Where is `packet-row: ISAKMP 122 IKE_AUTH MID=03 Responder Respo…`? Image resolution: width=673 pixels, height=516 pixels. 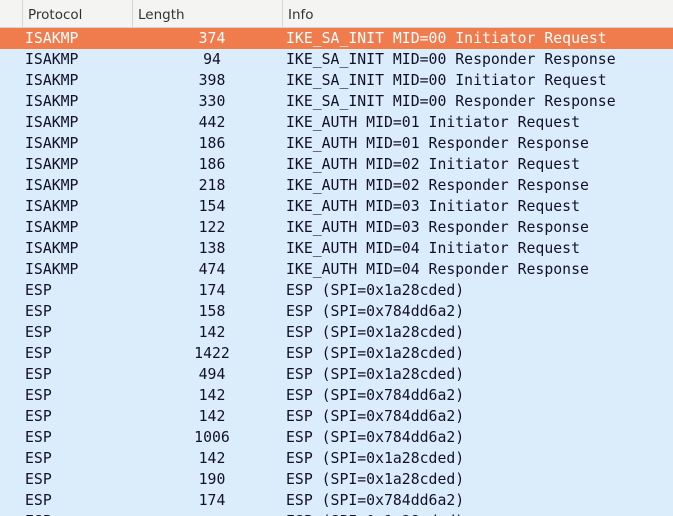 packet-row: ISAKMP 122 IKE_AUTH MID=03 Responder Respo… is located at coordinates (336, 227).